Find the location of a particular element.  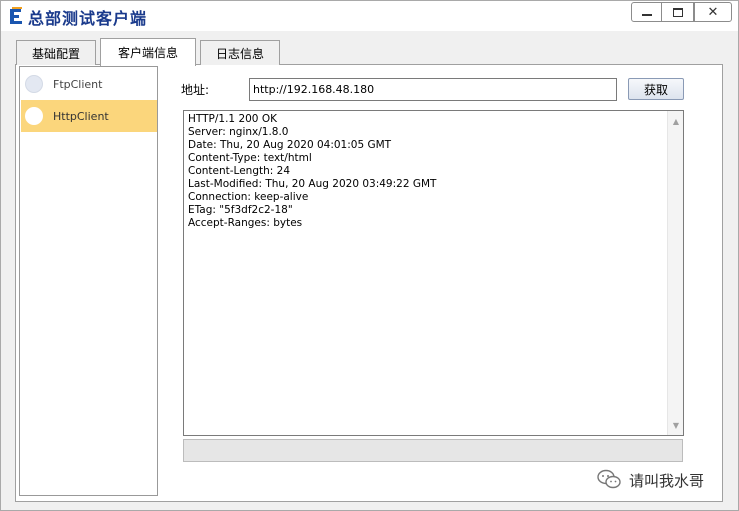

title-bar: 总部测试客户端 ✕ is located at coordinates (369, 16).